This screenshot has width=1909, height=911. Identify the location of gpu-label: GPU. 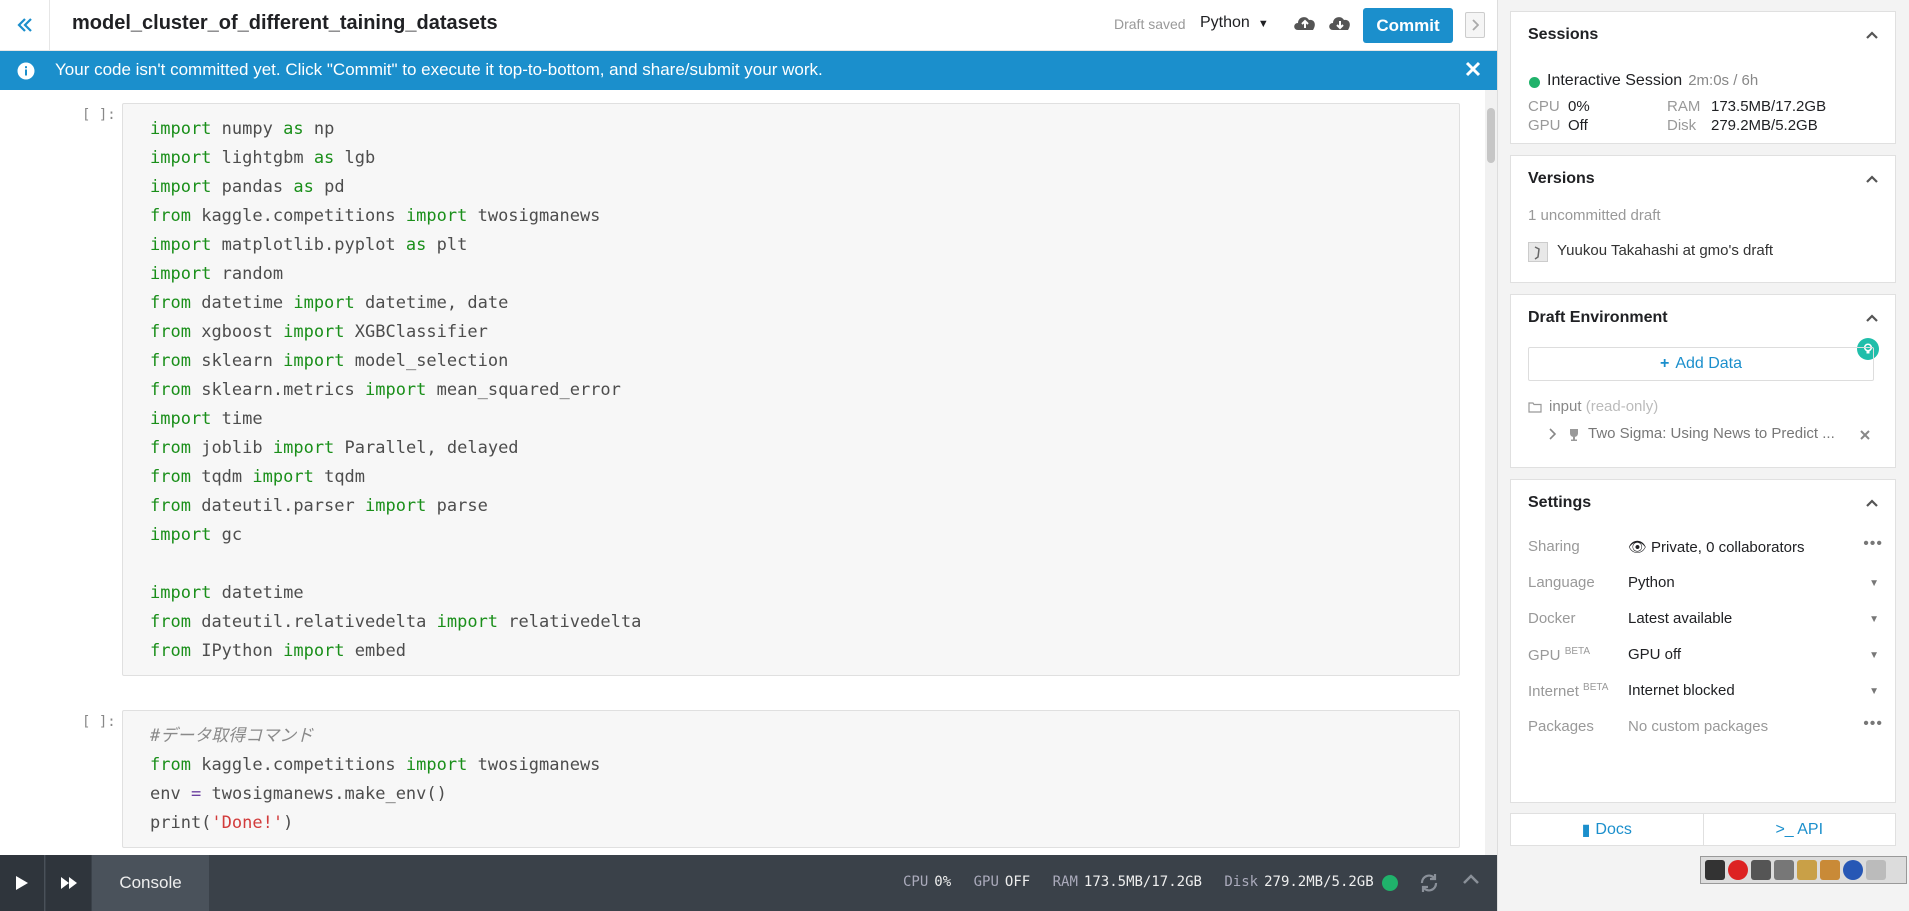
(1544, 125).